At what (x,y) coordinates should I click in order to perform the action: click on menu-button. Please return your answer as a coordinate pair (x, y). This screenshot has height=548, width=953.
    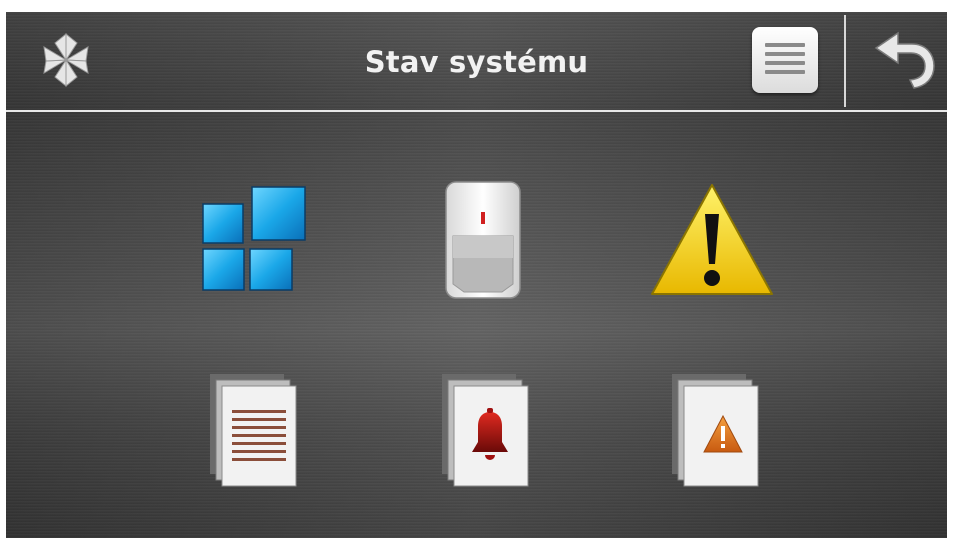
    Looking at the image, I should click on (785, 60).